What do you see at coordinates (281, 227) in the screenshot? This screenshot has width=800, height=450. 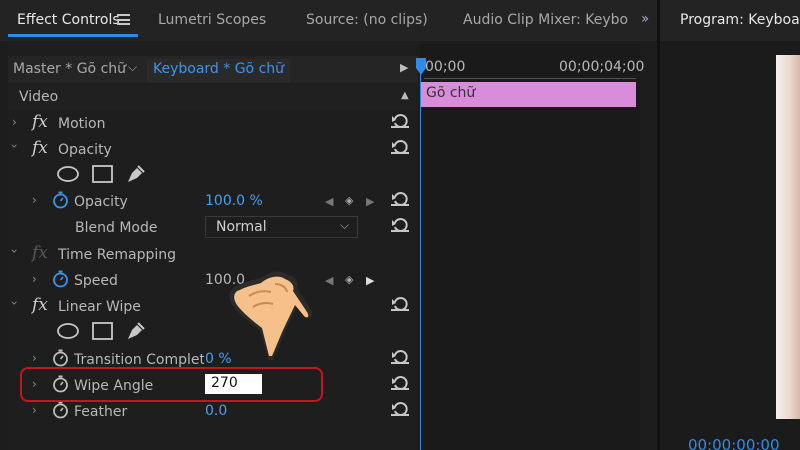 I see `blend-mode-select: Normal ⌵` at bounding box center [281, 227].